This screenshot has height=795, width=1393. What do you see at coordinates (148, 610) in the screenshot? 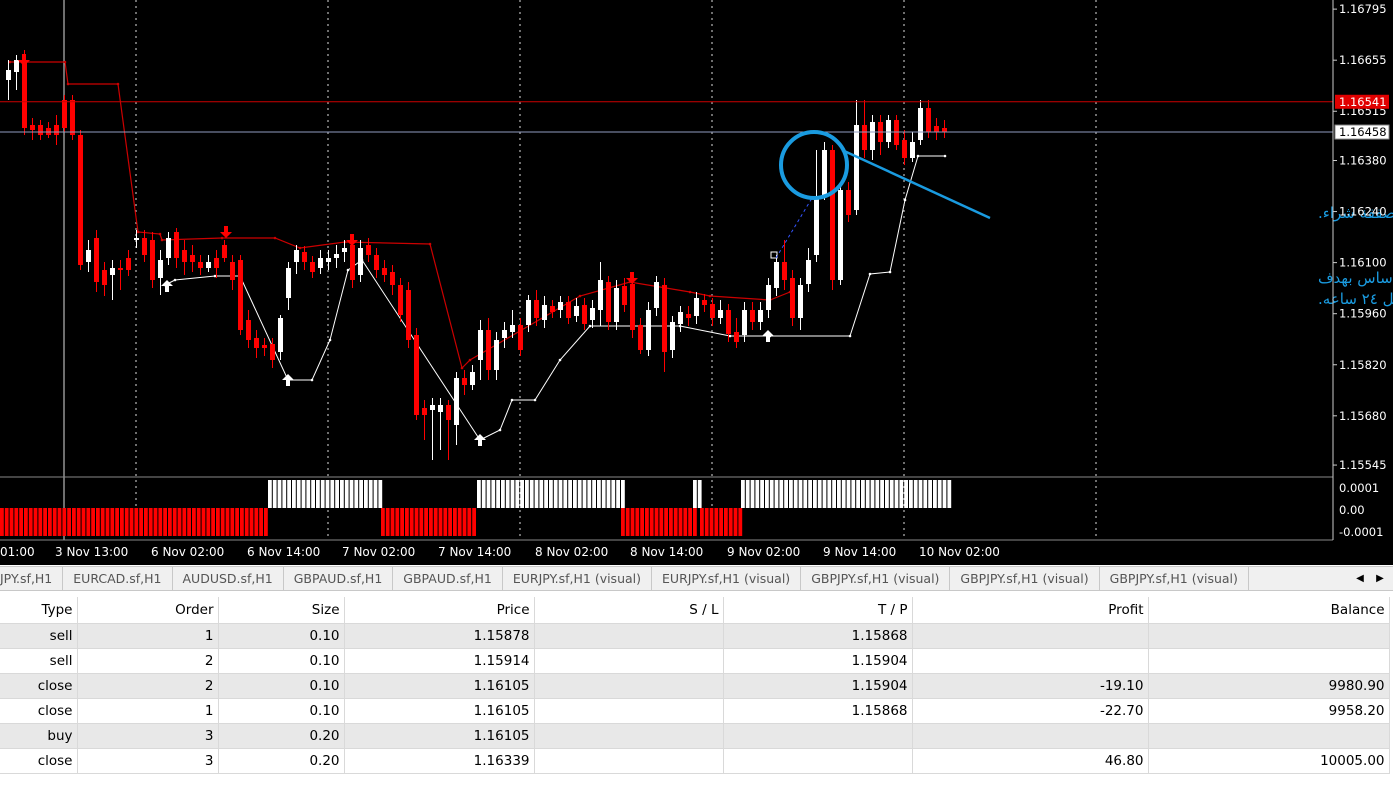
I see `col-header-order: Order` at bounding box center [148, 610].